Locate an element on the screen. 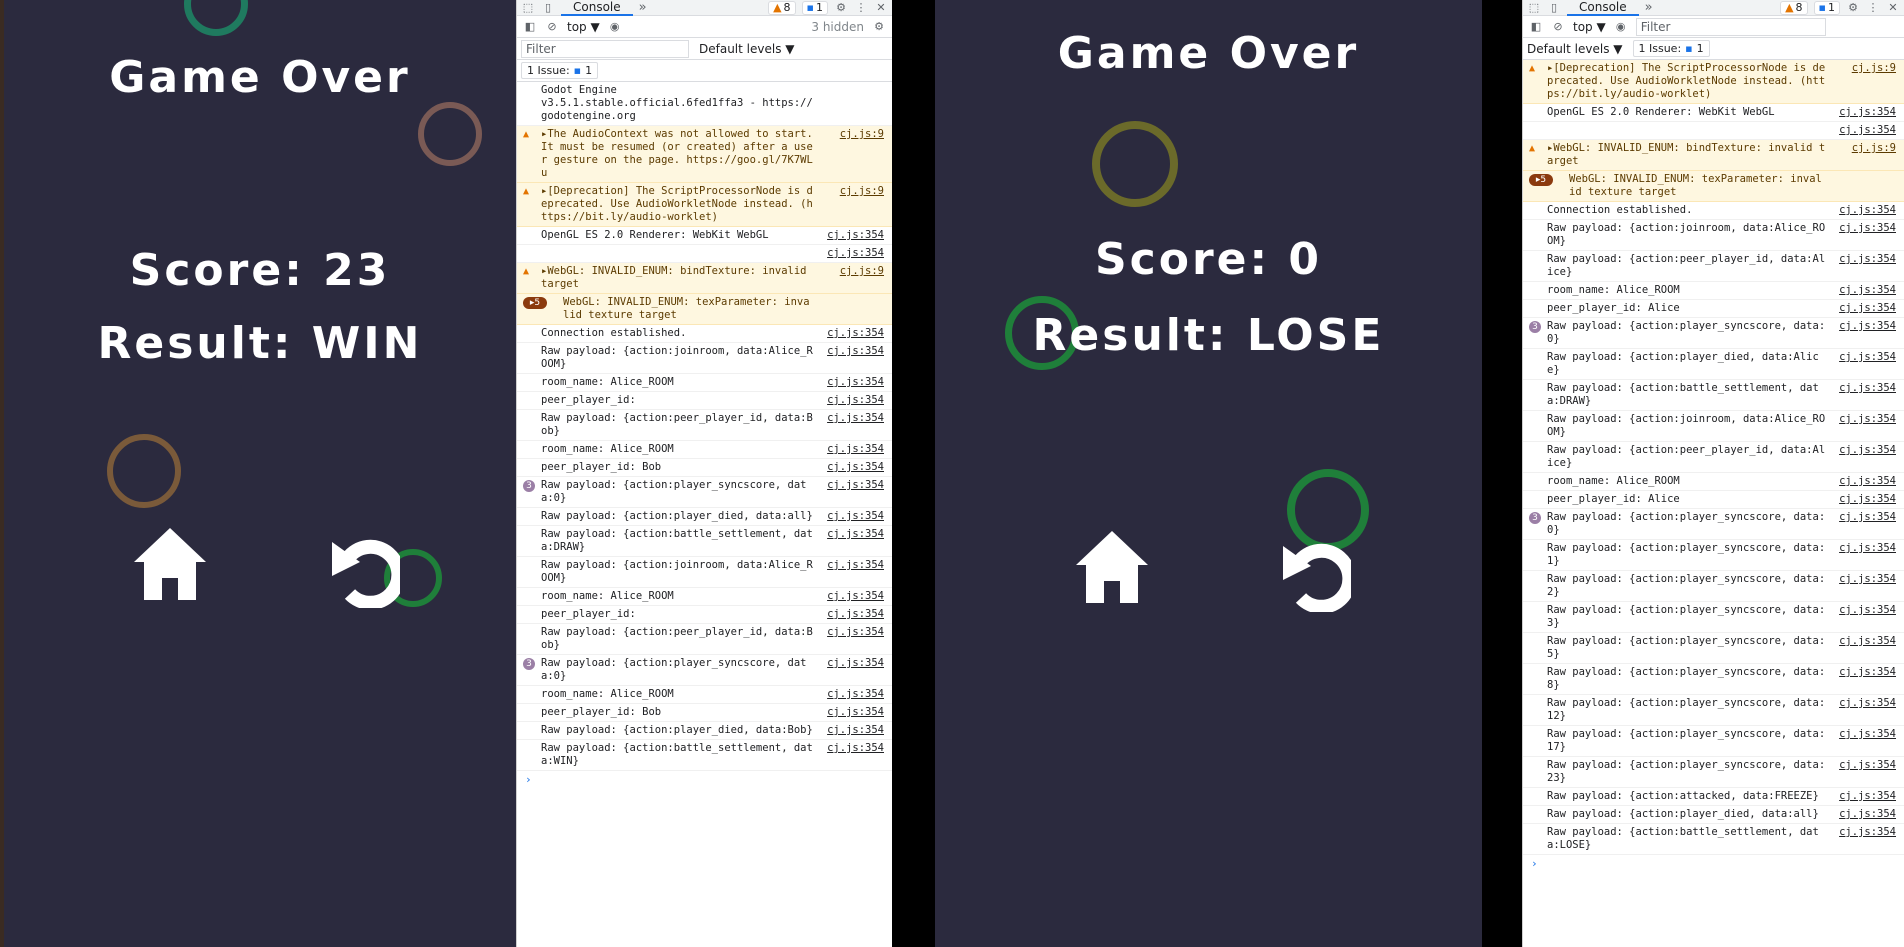 The width and height of the screenshot is (1904, 947). log-levels-dropdown: Default levels ▼ is located at coordinates (747, 49).